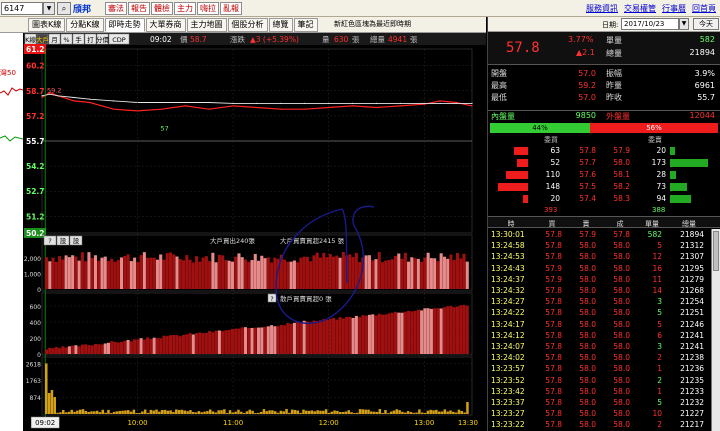 The image size is (720, 431). Describe the element at coordinates (85, 25) in the screenshot. I see `tab-1: 分點K線` at that location.